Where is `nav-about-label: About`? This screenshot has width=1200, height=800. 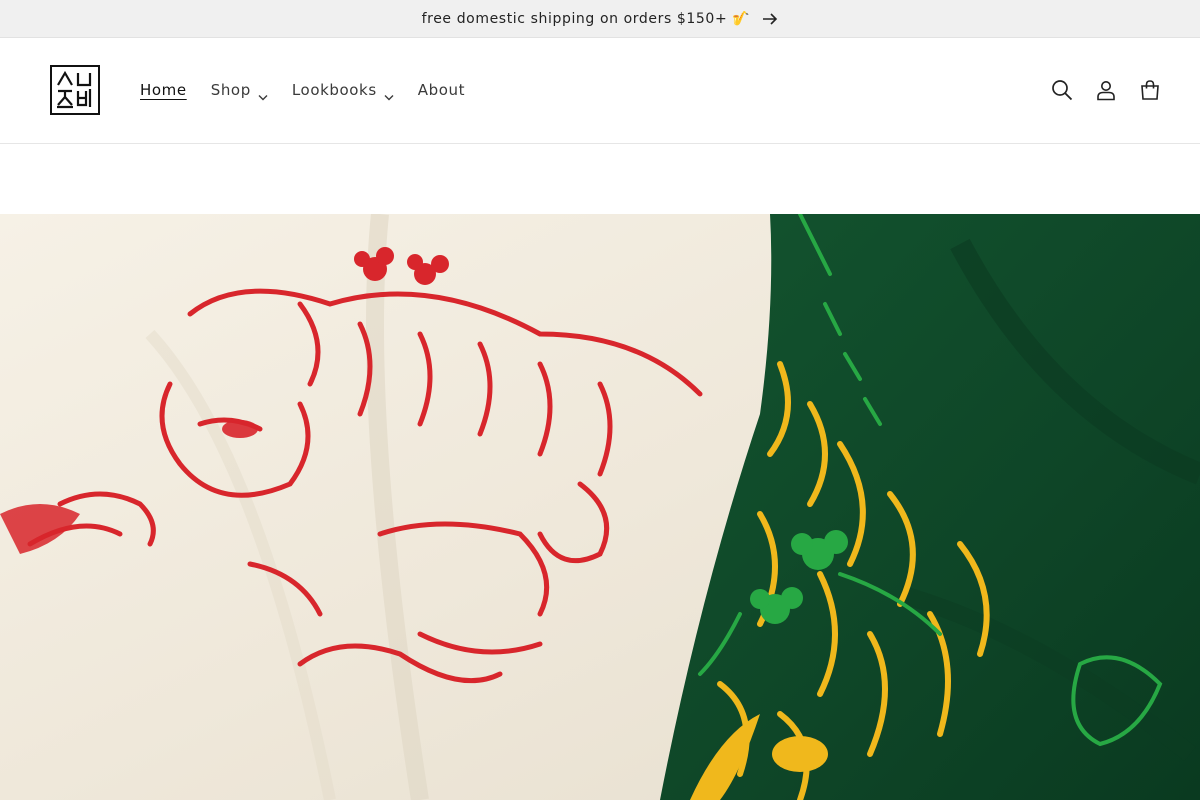 nav-about-label: About is located at coordinates (441, 90).